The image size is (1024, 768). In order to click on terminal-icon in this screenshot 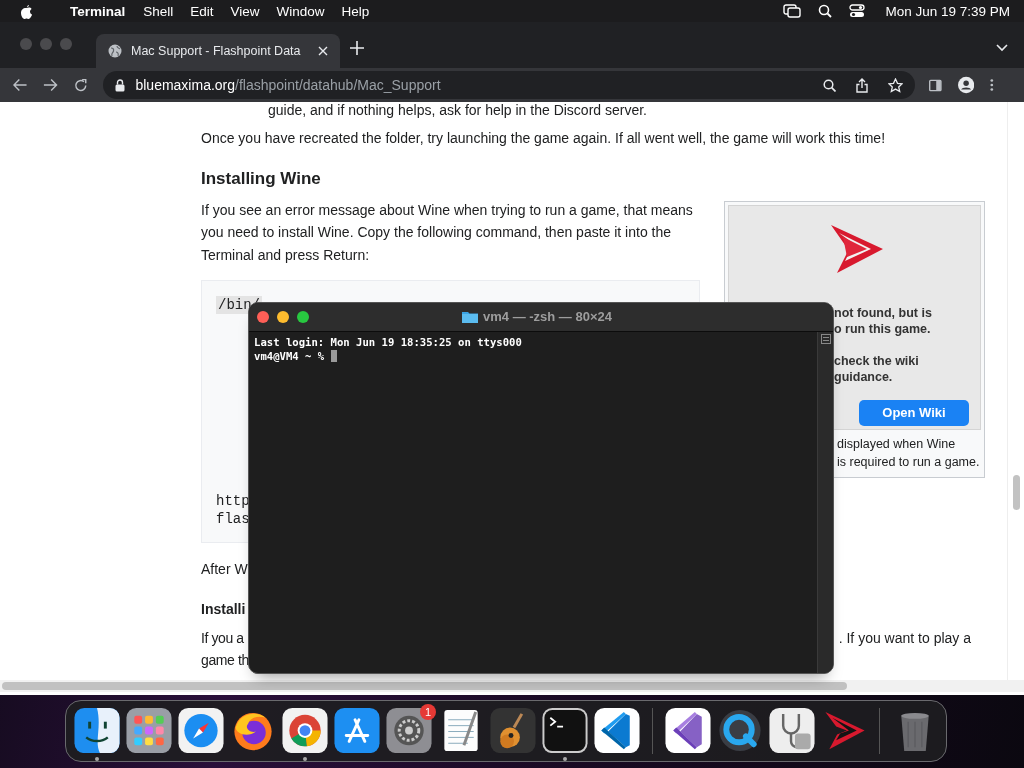, I will do `click(565, 731)`.